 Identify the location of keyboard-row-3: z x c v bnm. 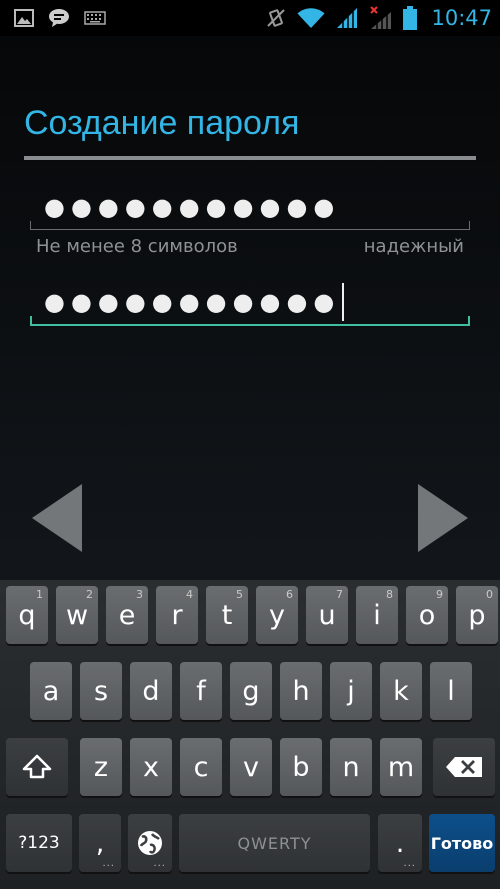
(250, 769).